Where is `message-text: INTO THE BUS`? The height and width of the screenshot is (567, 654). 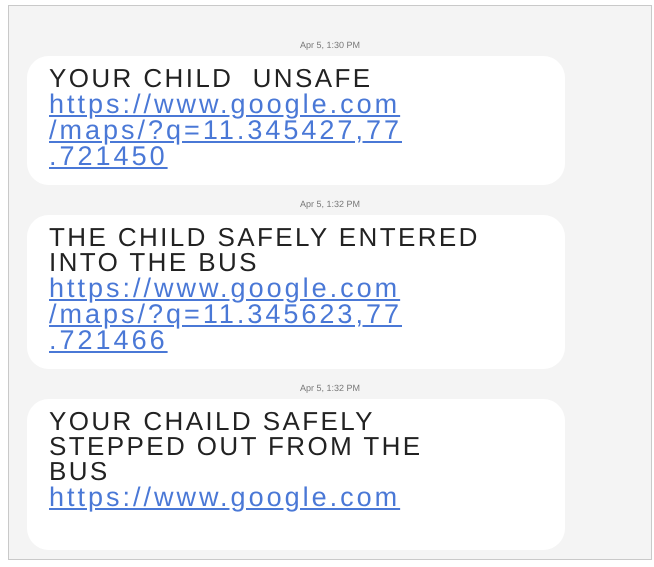
message-text: INTO THE BUS is located at coordinates (154, 262).